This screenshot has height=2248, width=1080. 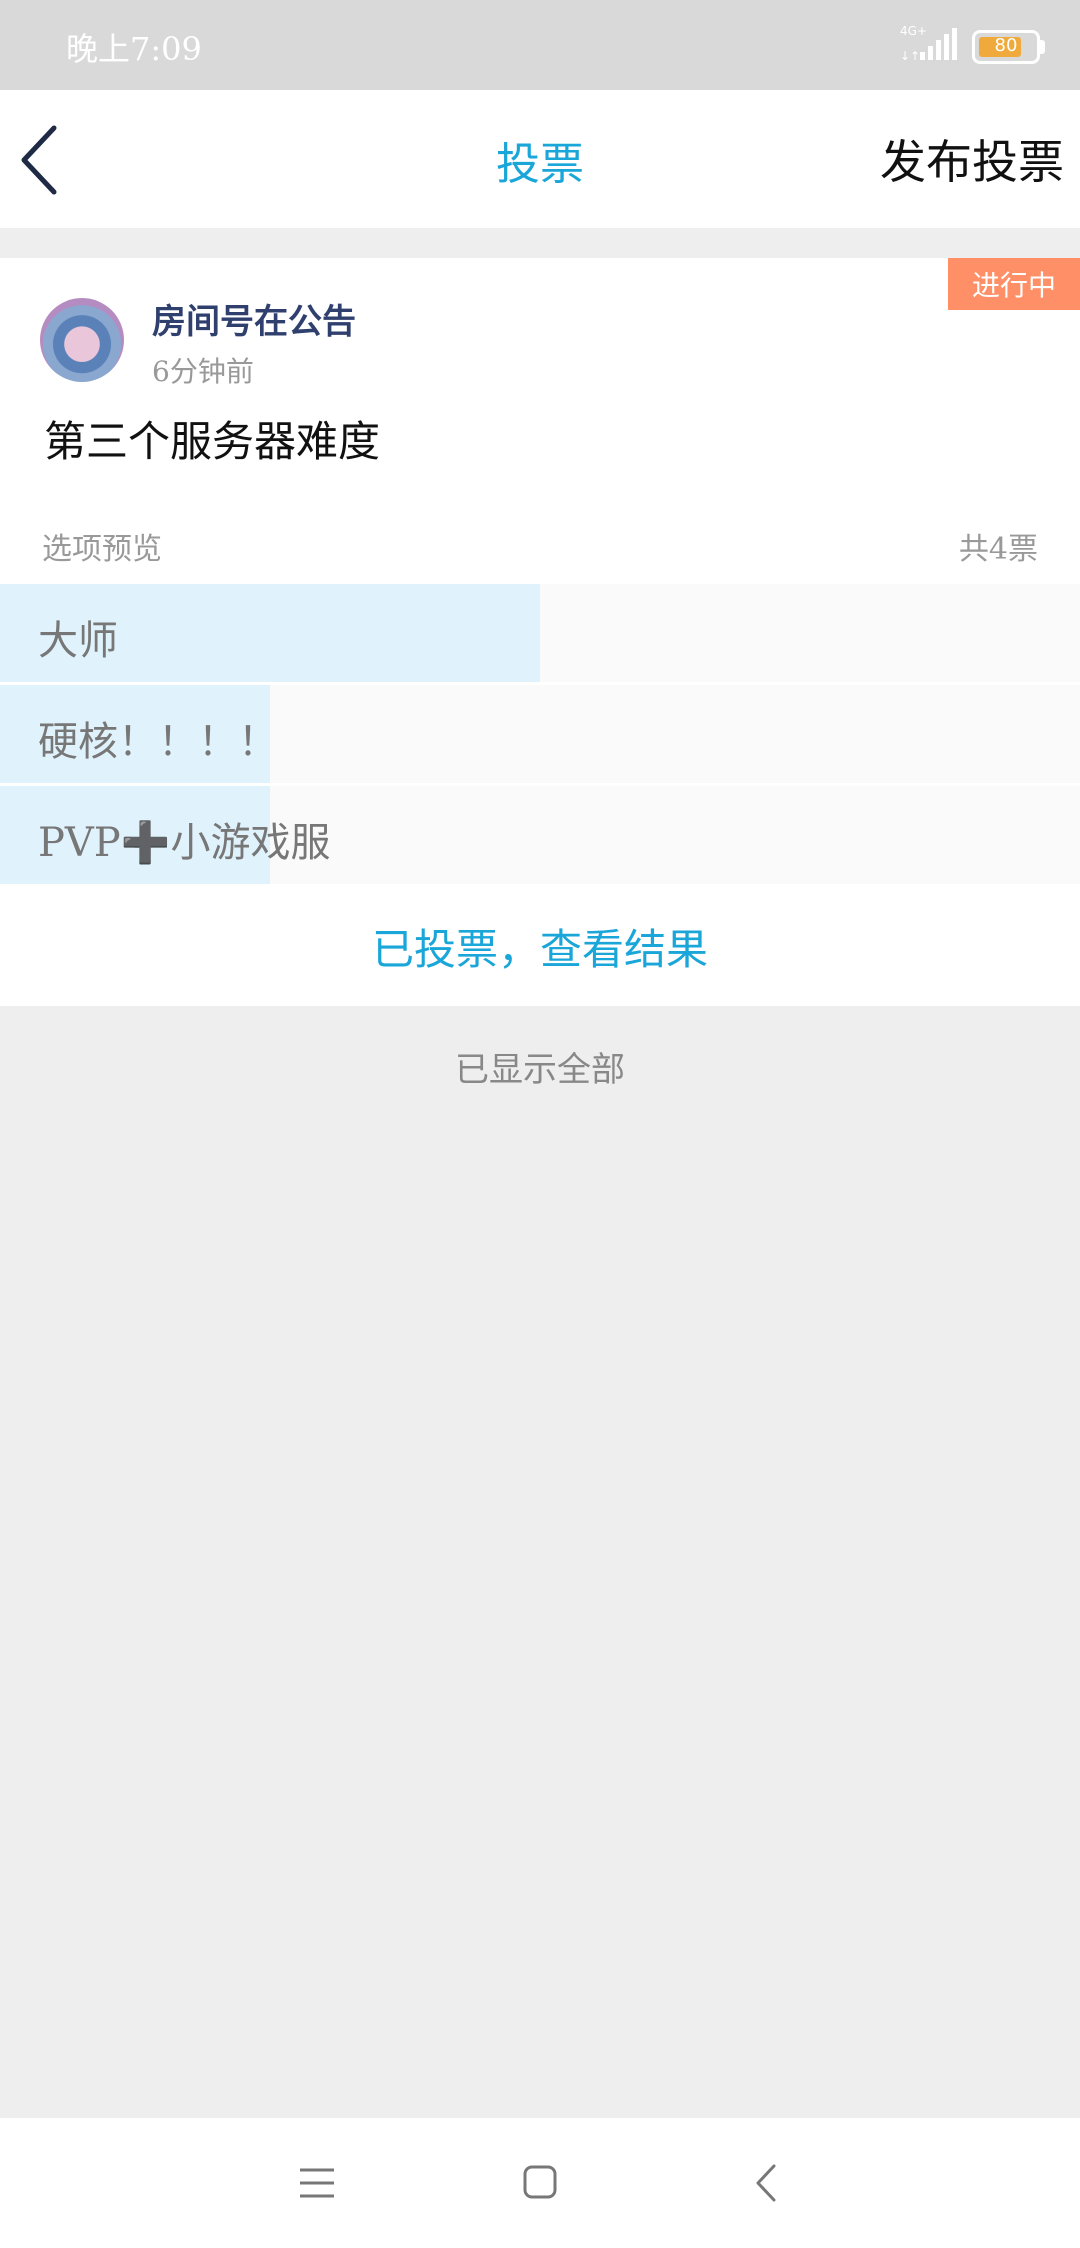 I want to click on option-label: 硬核！！！！, so click(x=158, y=742).